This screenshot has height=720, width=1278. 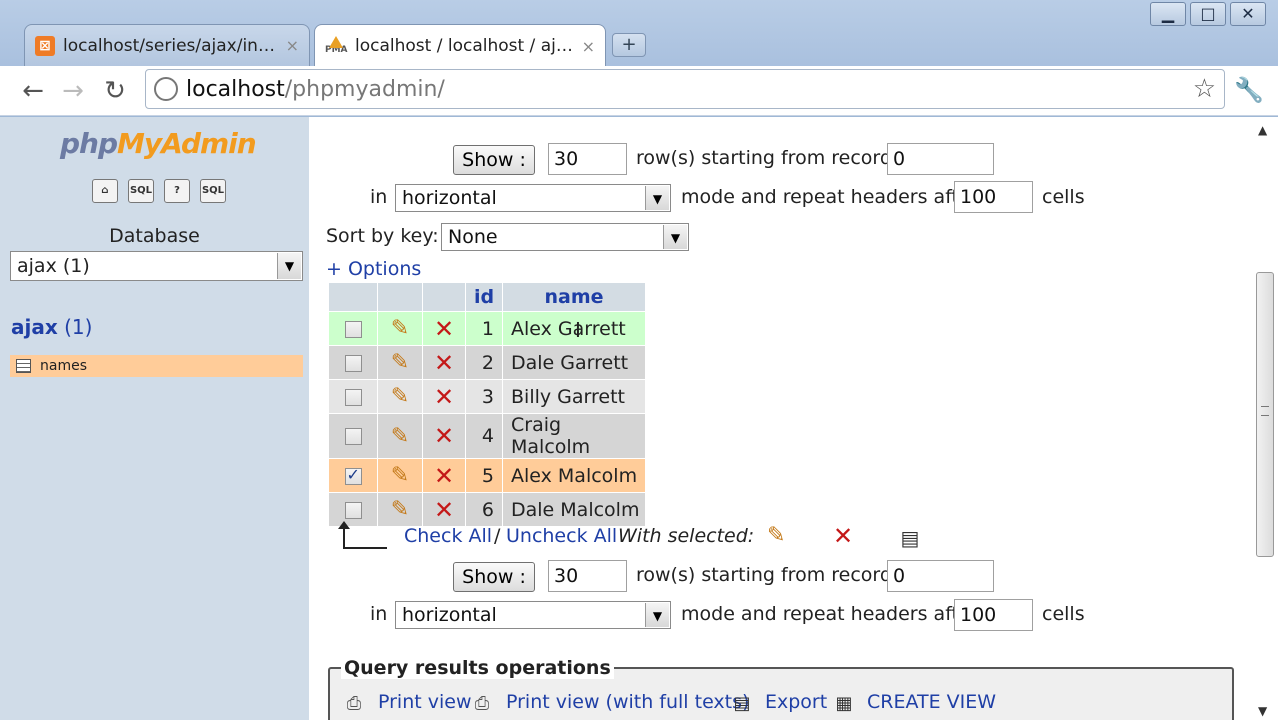 I want to click on vertical-scrollbar: ▲ ▼, so click(x=1264, y=418).